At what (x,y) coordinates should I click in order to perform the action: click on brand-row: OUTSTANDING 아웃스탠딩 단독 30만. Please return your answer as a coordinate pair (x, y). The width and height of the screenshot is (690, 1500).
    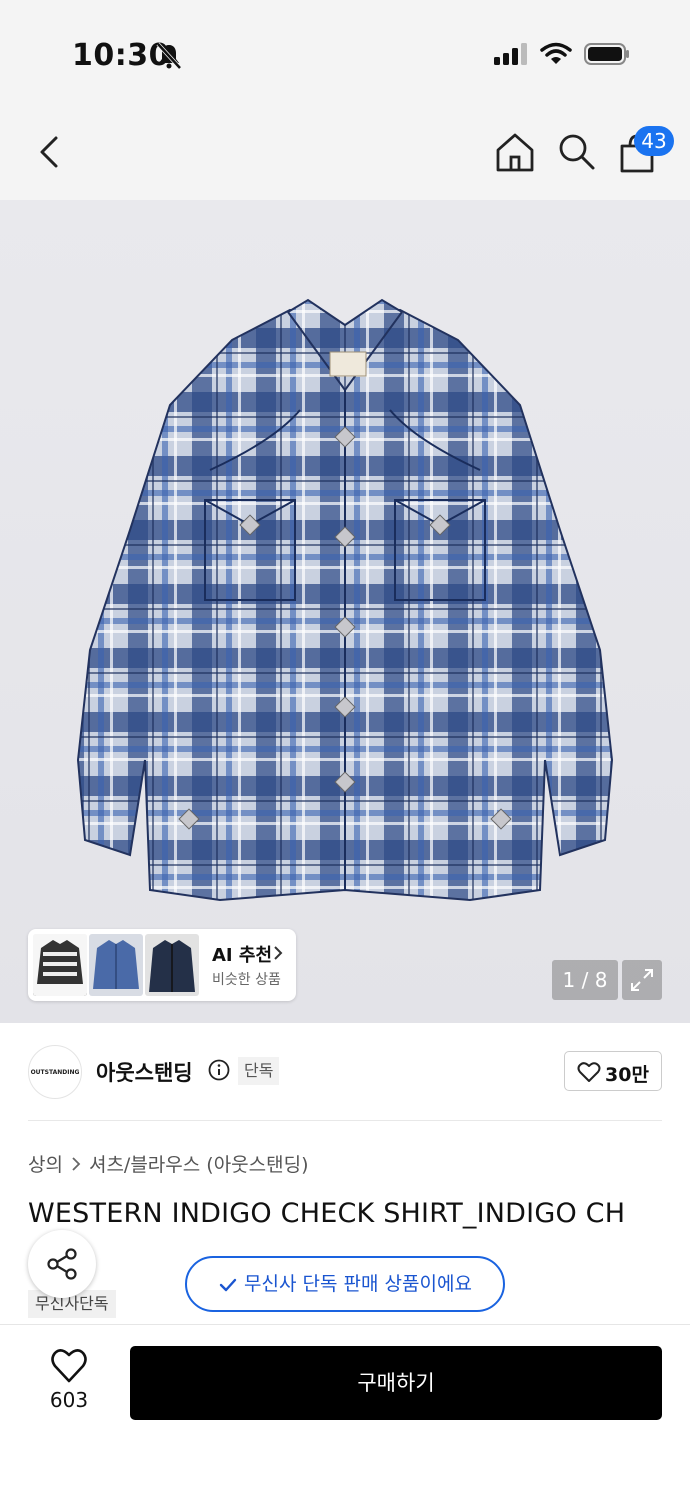
    Looking at the image, I should click on (345, 1072).